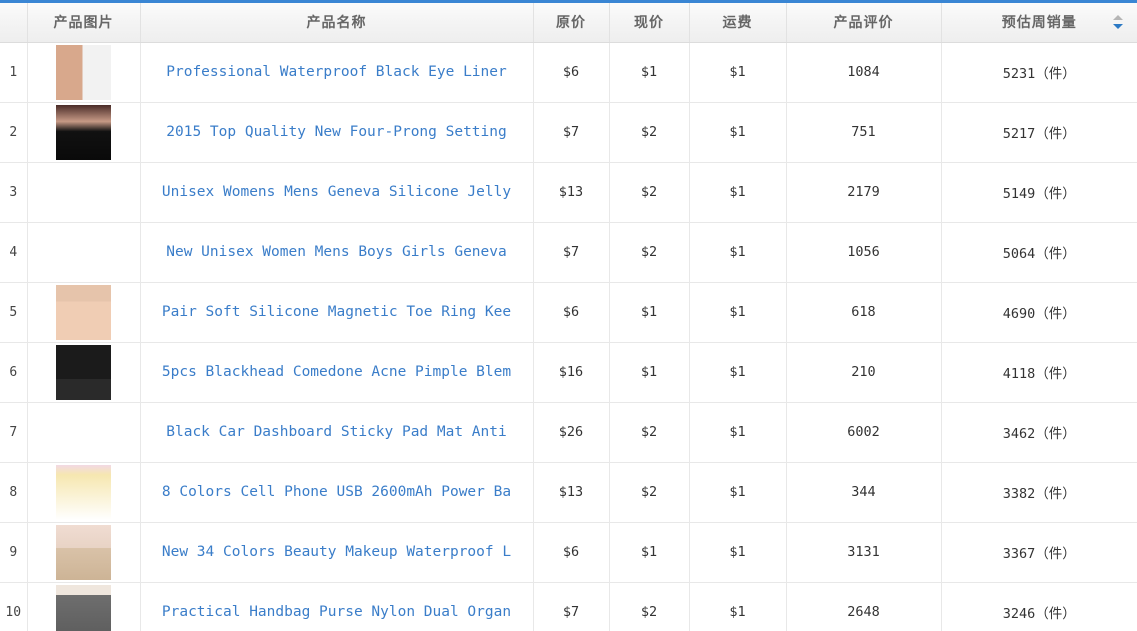 The height and width of the screenshot is (631, 1137). What do you see at coordinates (738, 23) in the screenshot?
I see `column-header-shipping-fee: 运费` at bounding box center [738, 23].